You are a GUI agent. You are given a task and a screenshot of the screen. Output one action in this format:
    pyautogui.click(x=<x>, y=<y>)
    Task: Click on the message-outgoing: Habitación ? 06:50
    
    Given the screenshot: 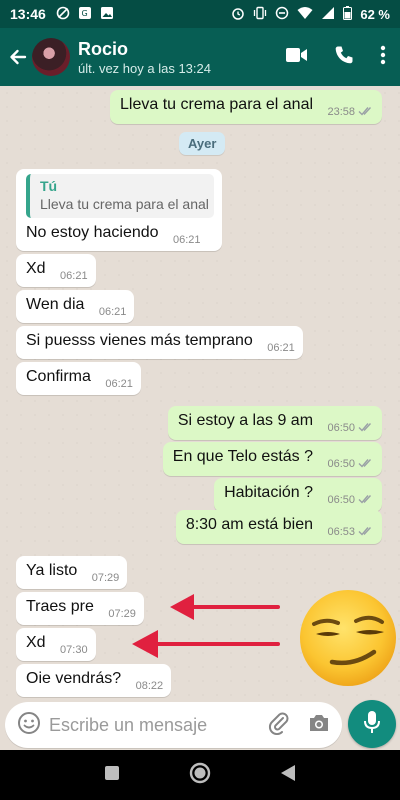 What is the action you would take?
    pyautogui.click(x=298, y=495)
    